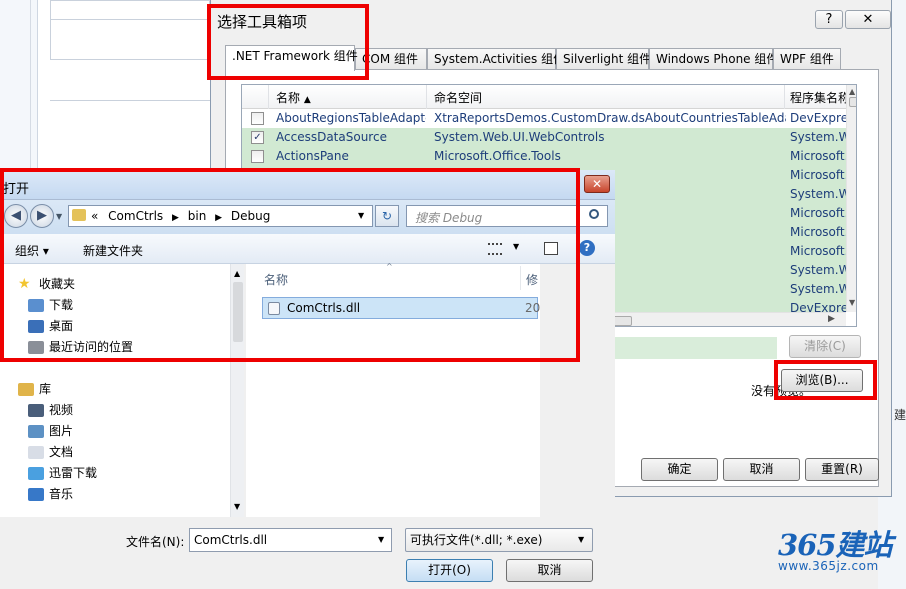  Describe the element at coordinates (507, 216) in the screenshot. I see `search-input: 搜索 Debug` at that location.